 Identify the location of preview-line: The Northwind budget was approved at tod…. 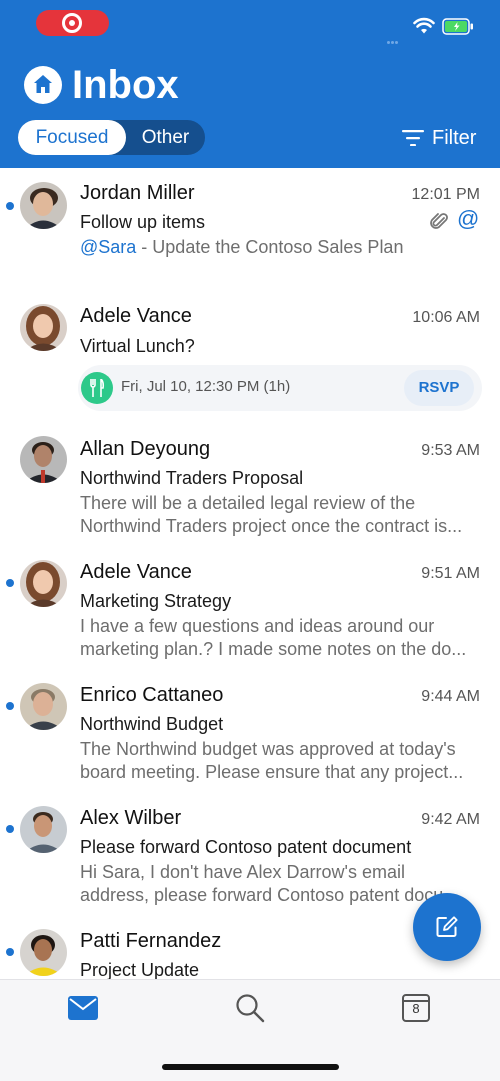
(268, 749).